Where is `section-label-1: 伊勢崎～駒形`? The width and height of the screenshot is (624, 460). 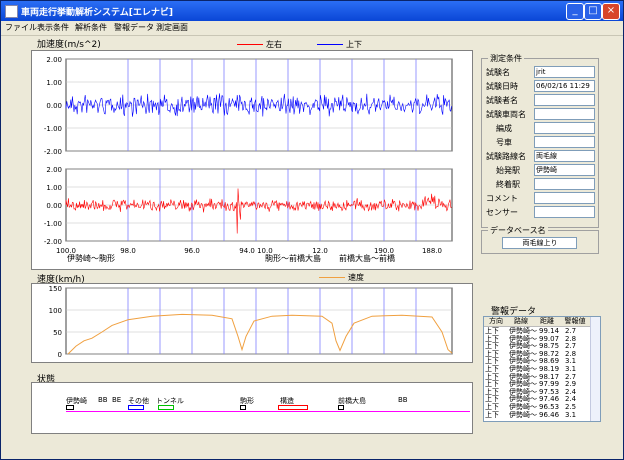 section-label-1: 伊勢崎～駒形 is located at coordinates (91, 258).